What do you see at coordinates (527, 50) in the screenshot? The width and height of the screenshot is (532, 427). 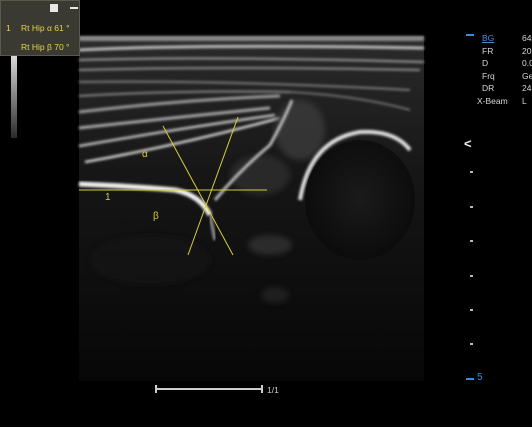 I see `param-value: 20` at bounding box center [527, 50].